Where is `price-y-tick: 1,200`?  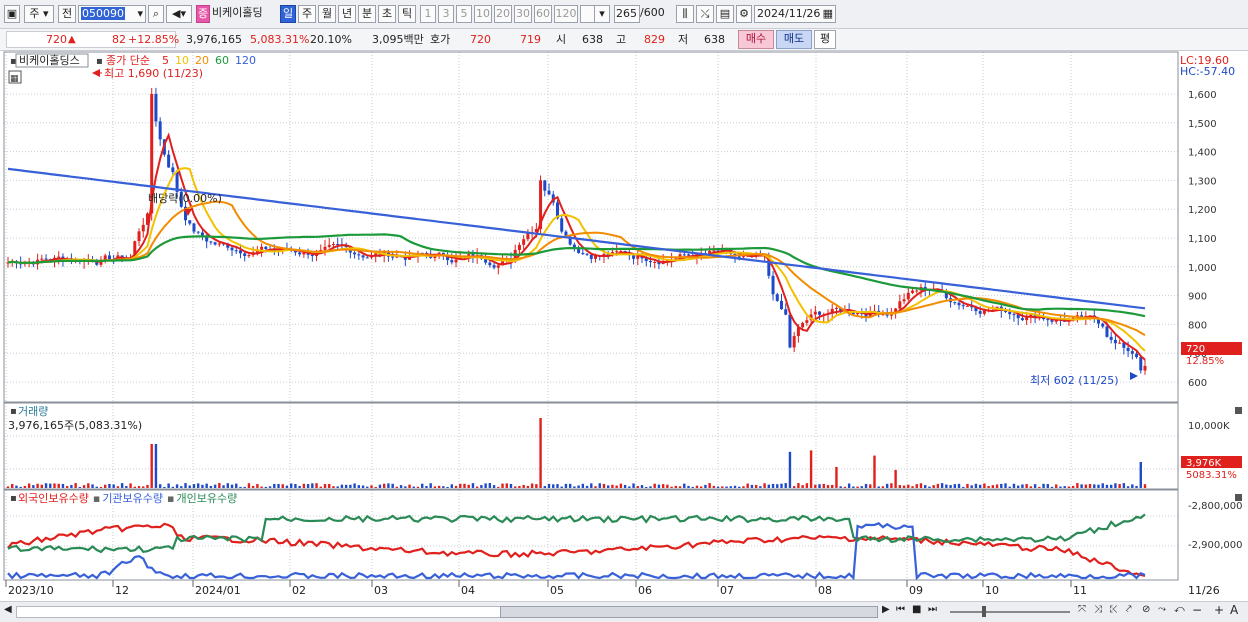
price-y-tick: 1,200 is located at coordinates (1202, 210).